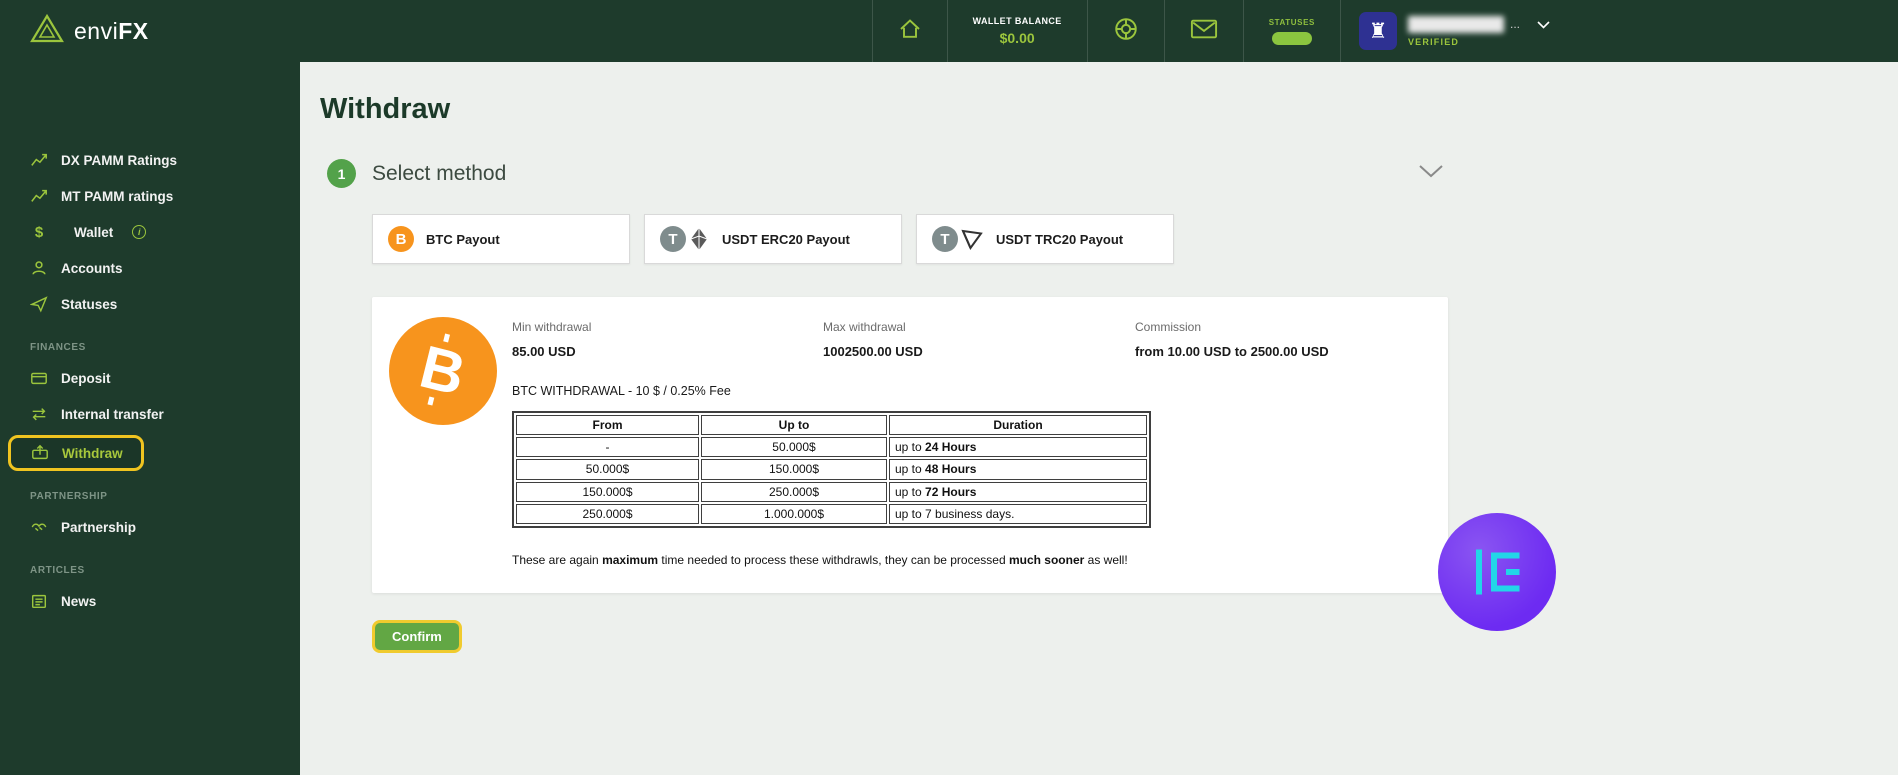 Image resolution: width=1898 pixels, height=775 pixels. Describe the element at coordinates (150, 160) in the screenshot. I see `sidebar-item-dx-pamm-ratings: DX PAMM Ratings` at that location.